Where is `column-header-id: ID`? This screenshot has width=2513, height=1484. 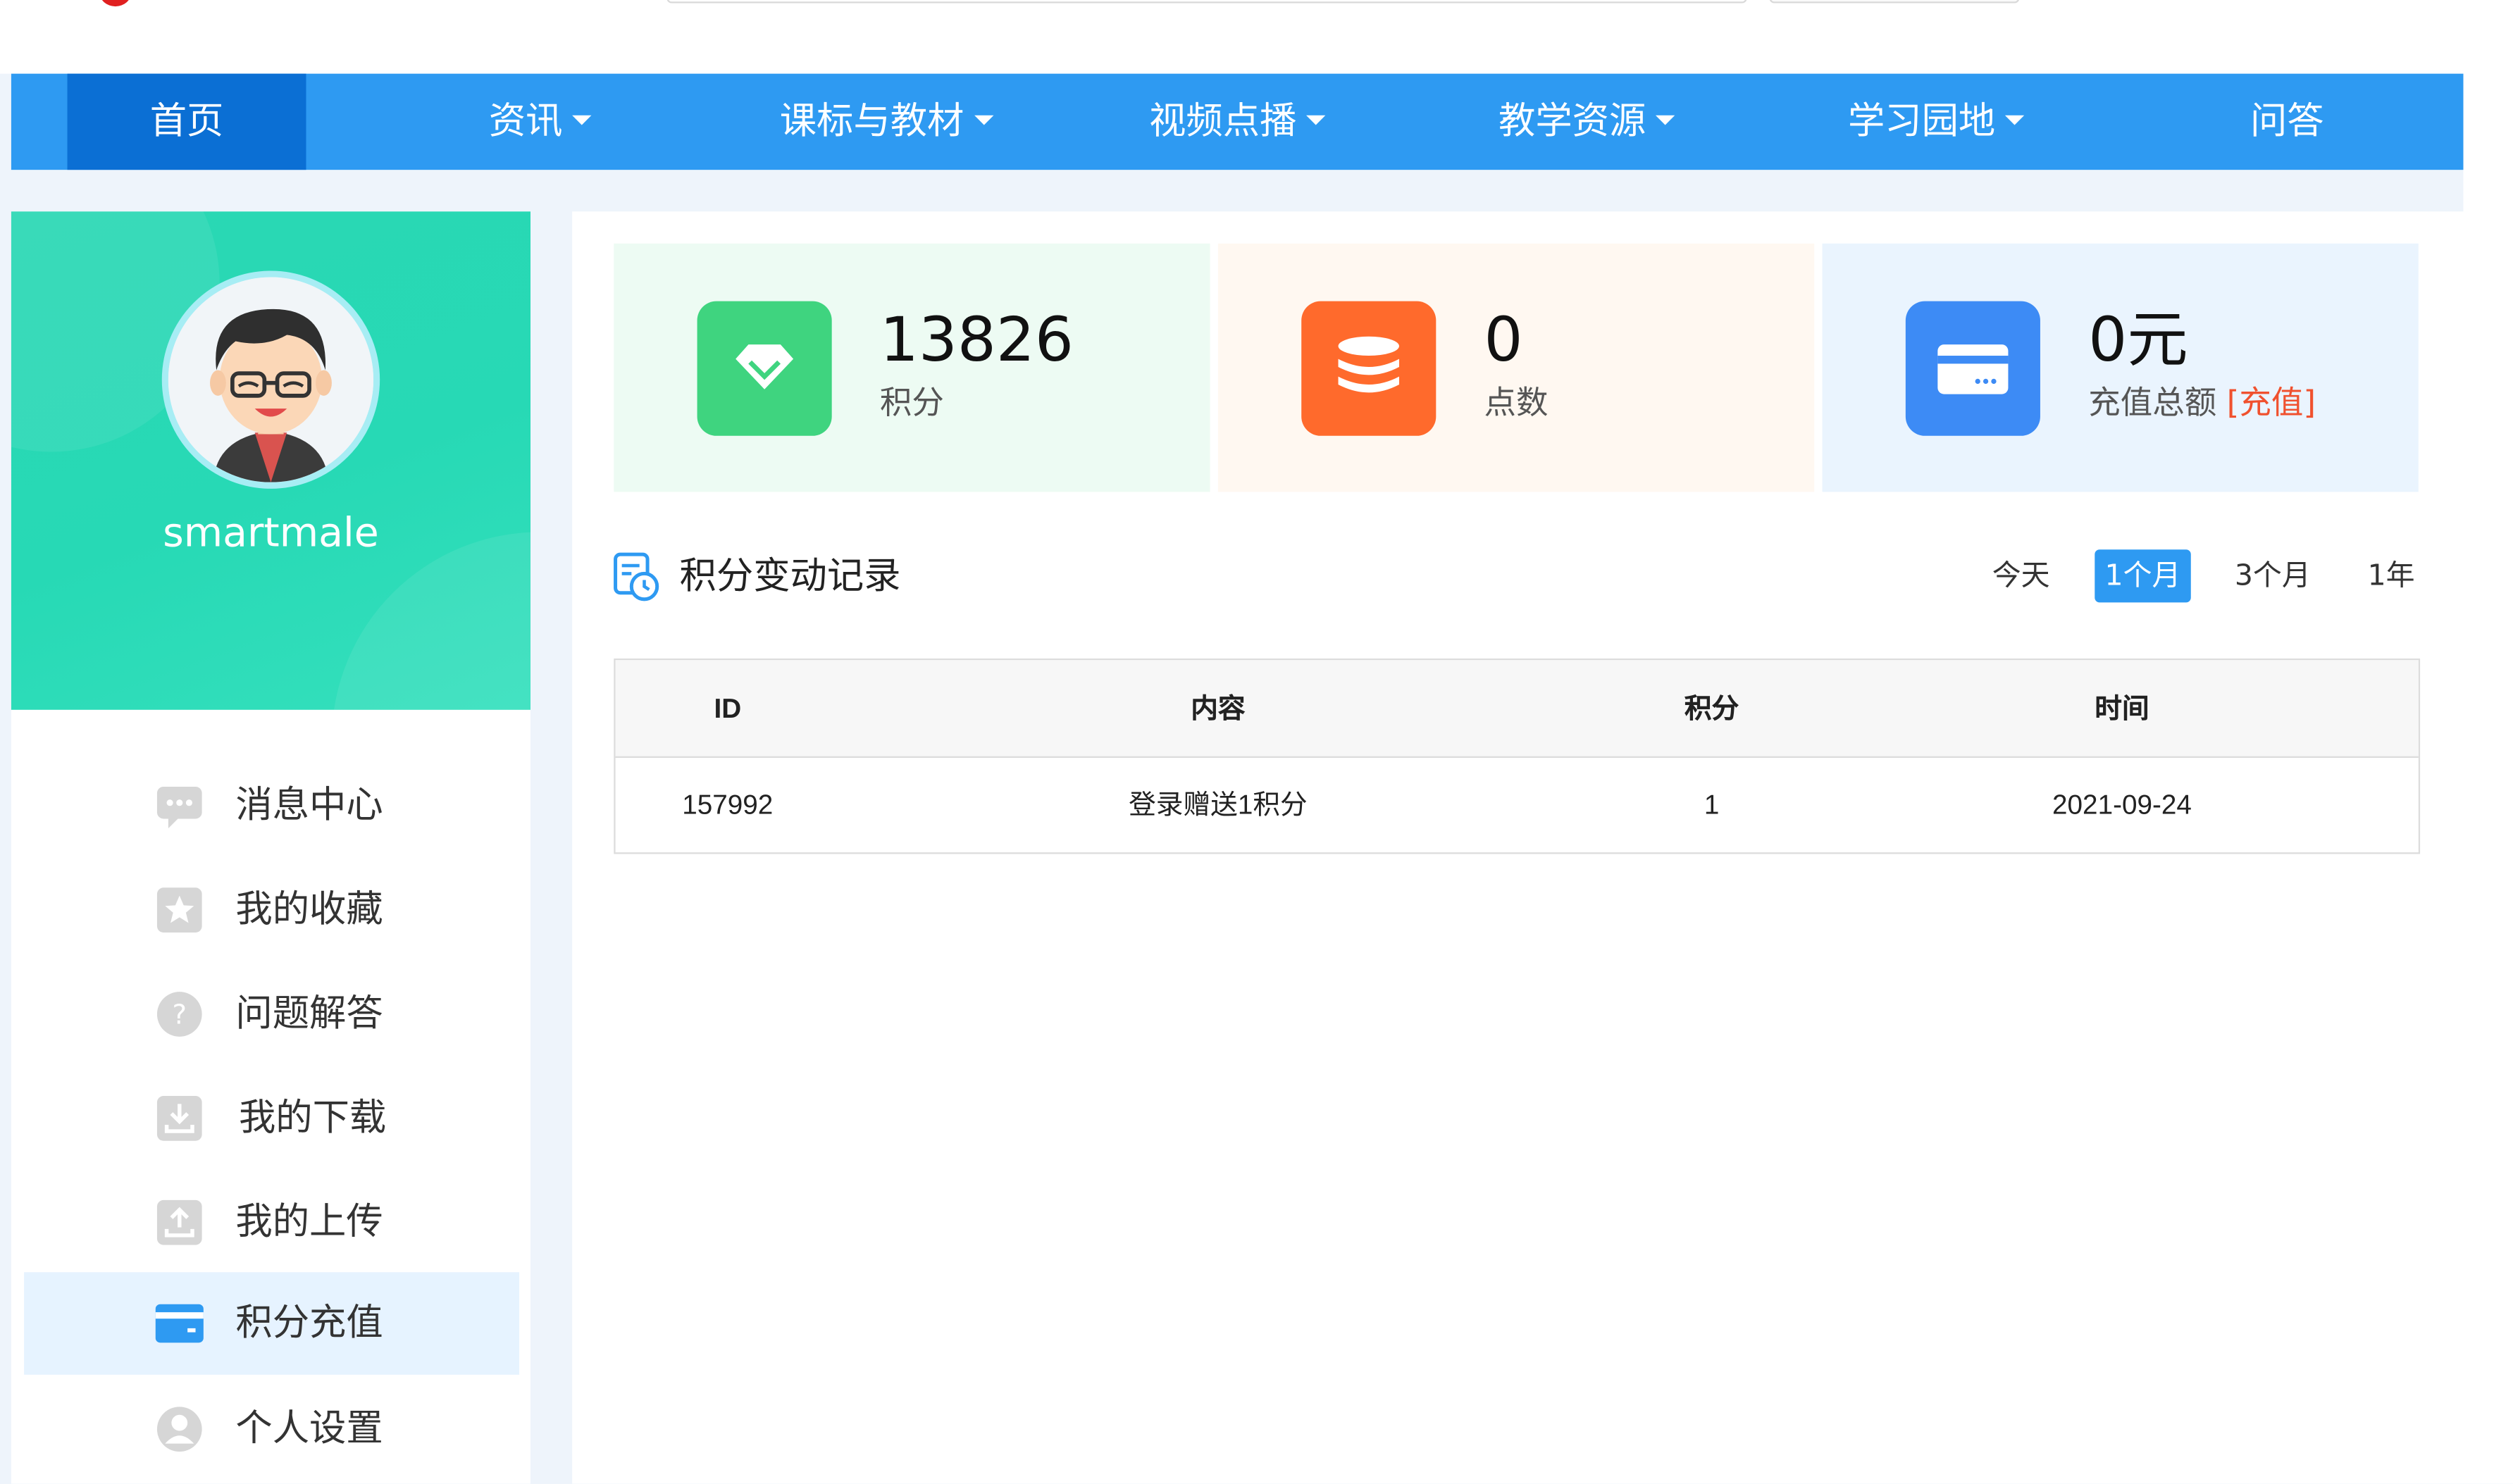 column-header-id: ID is located at coordinates (727, 709).